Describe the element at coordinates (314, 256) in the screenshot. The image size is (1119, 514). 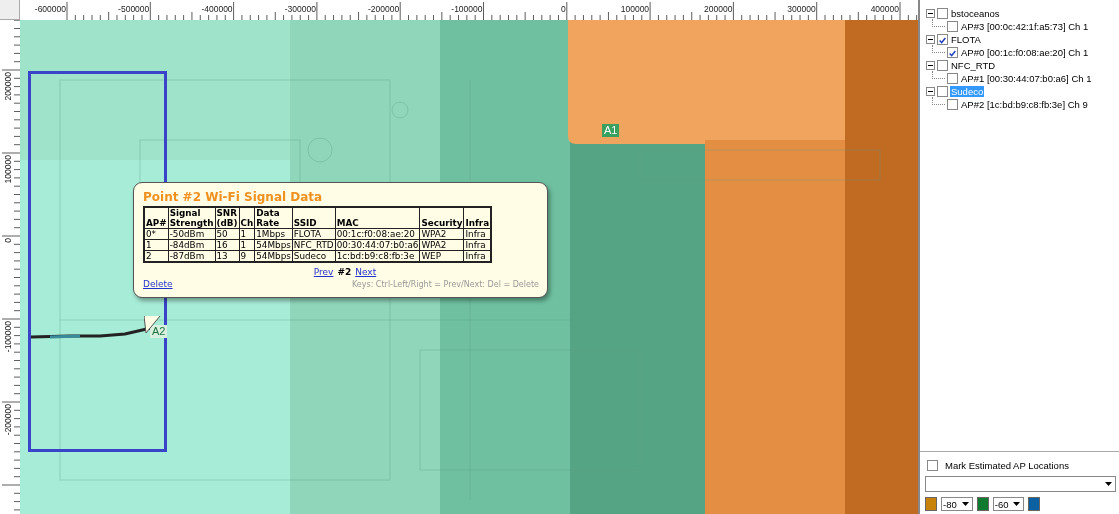
I see `table-cell: Sudeco` at that location.